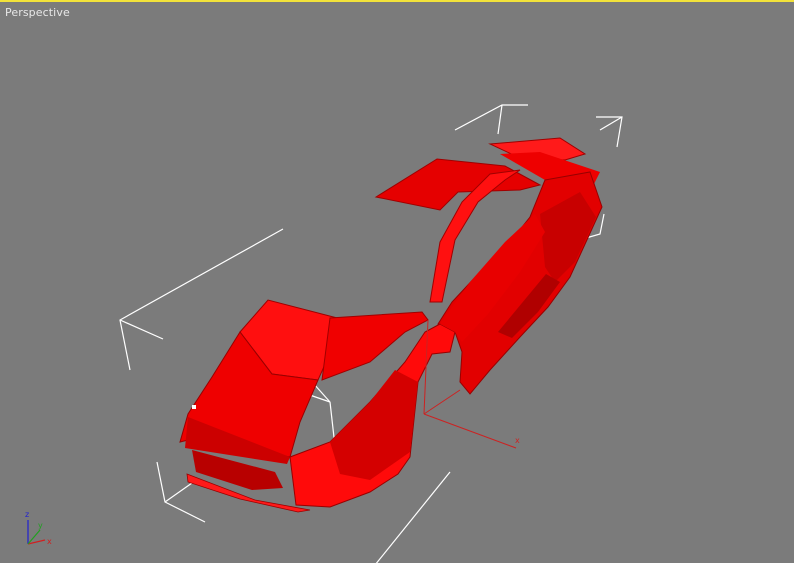 This screenshot has height=563, width=794. I want to click on pivot-axis-x-label: x, so click(517, 440).